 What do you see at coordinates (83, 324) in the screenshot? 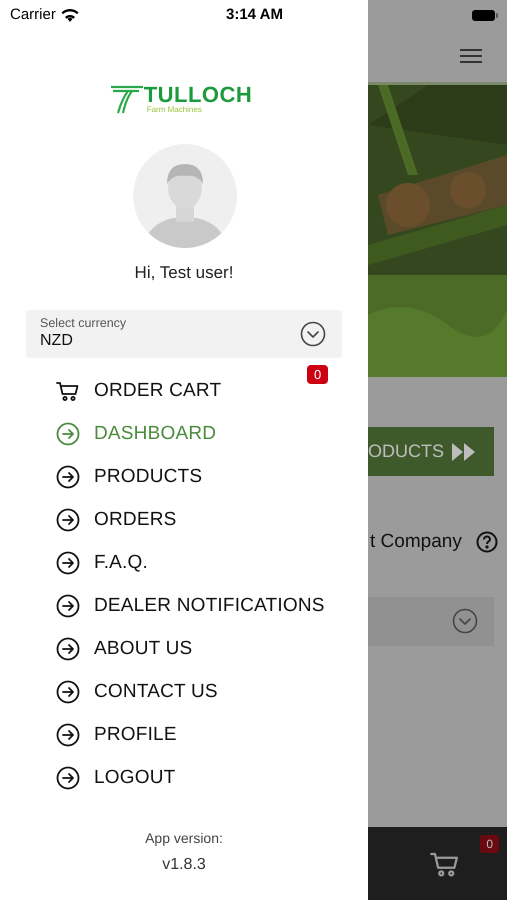
I see `field-label: Select currency` at bounding box center [83, 324].